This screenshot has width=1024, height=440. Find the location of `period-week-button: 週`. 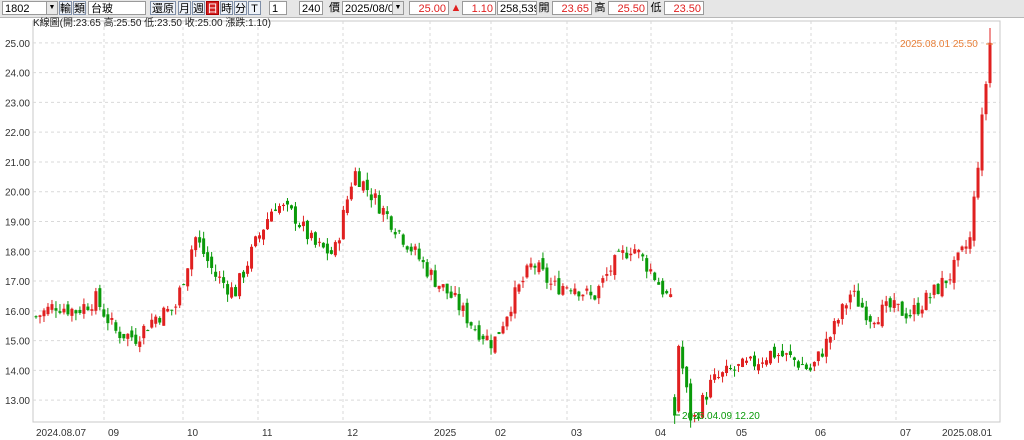

period-week-button: 週 is located at coordinates (198, 8).